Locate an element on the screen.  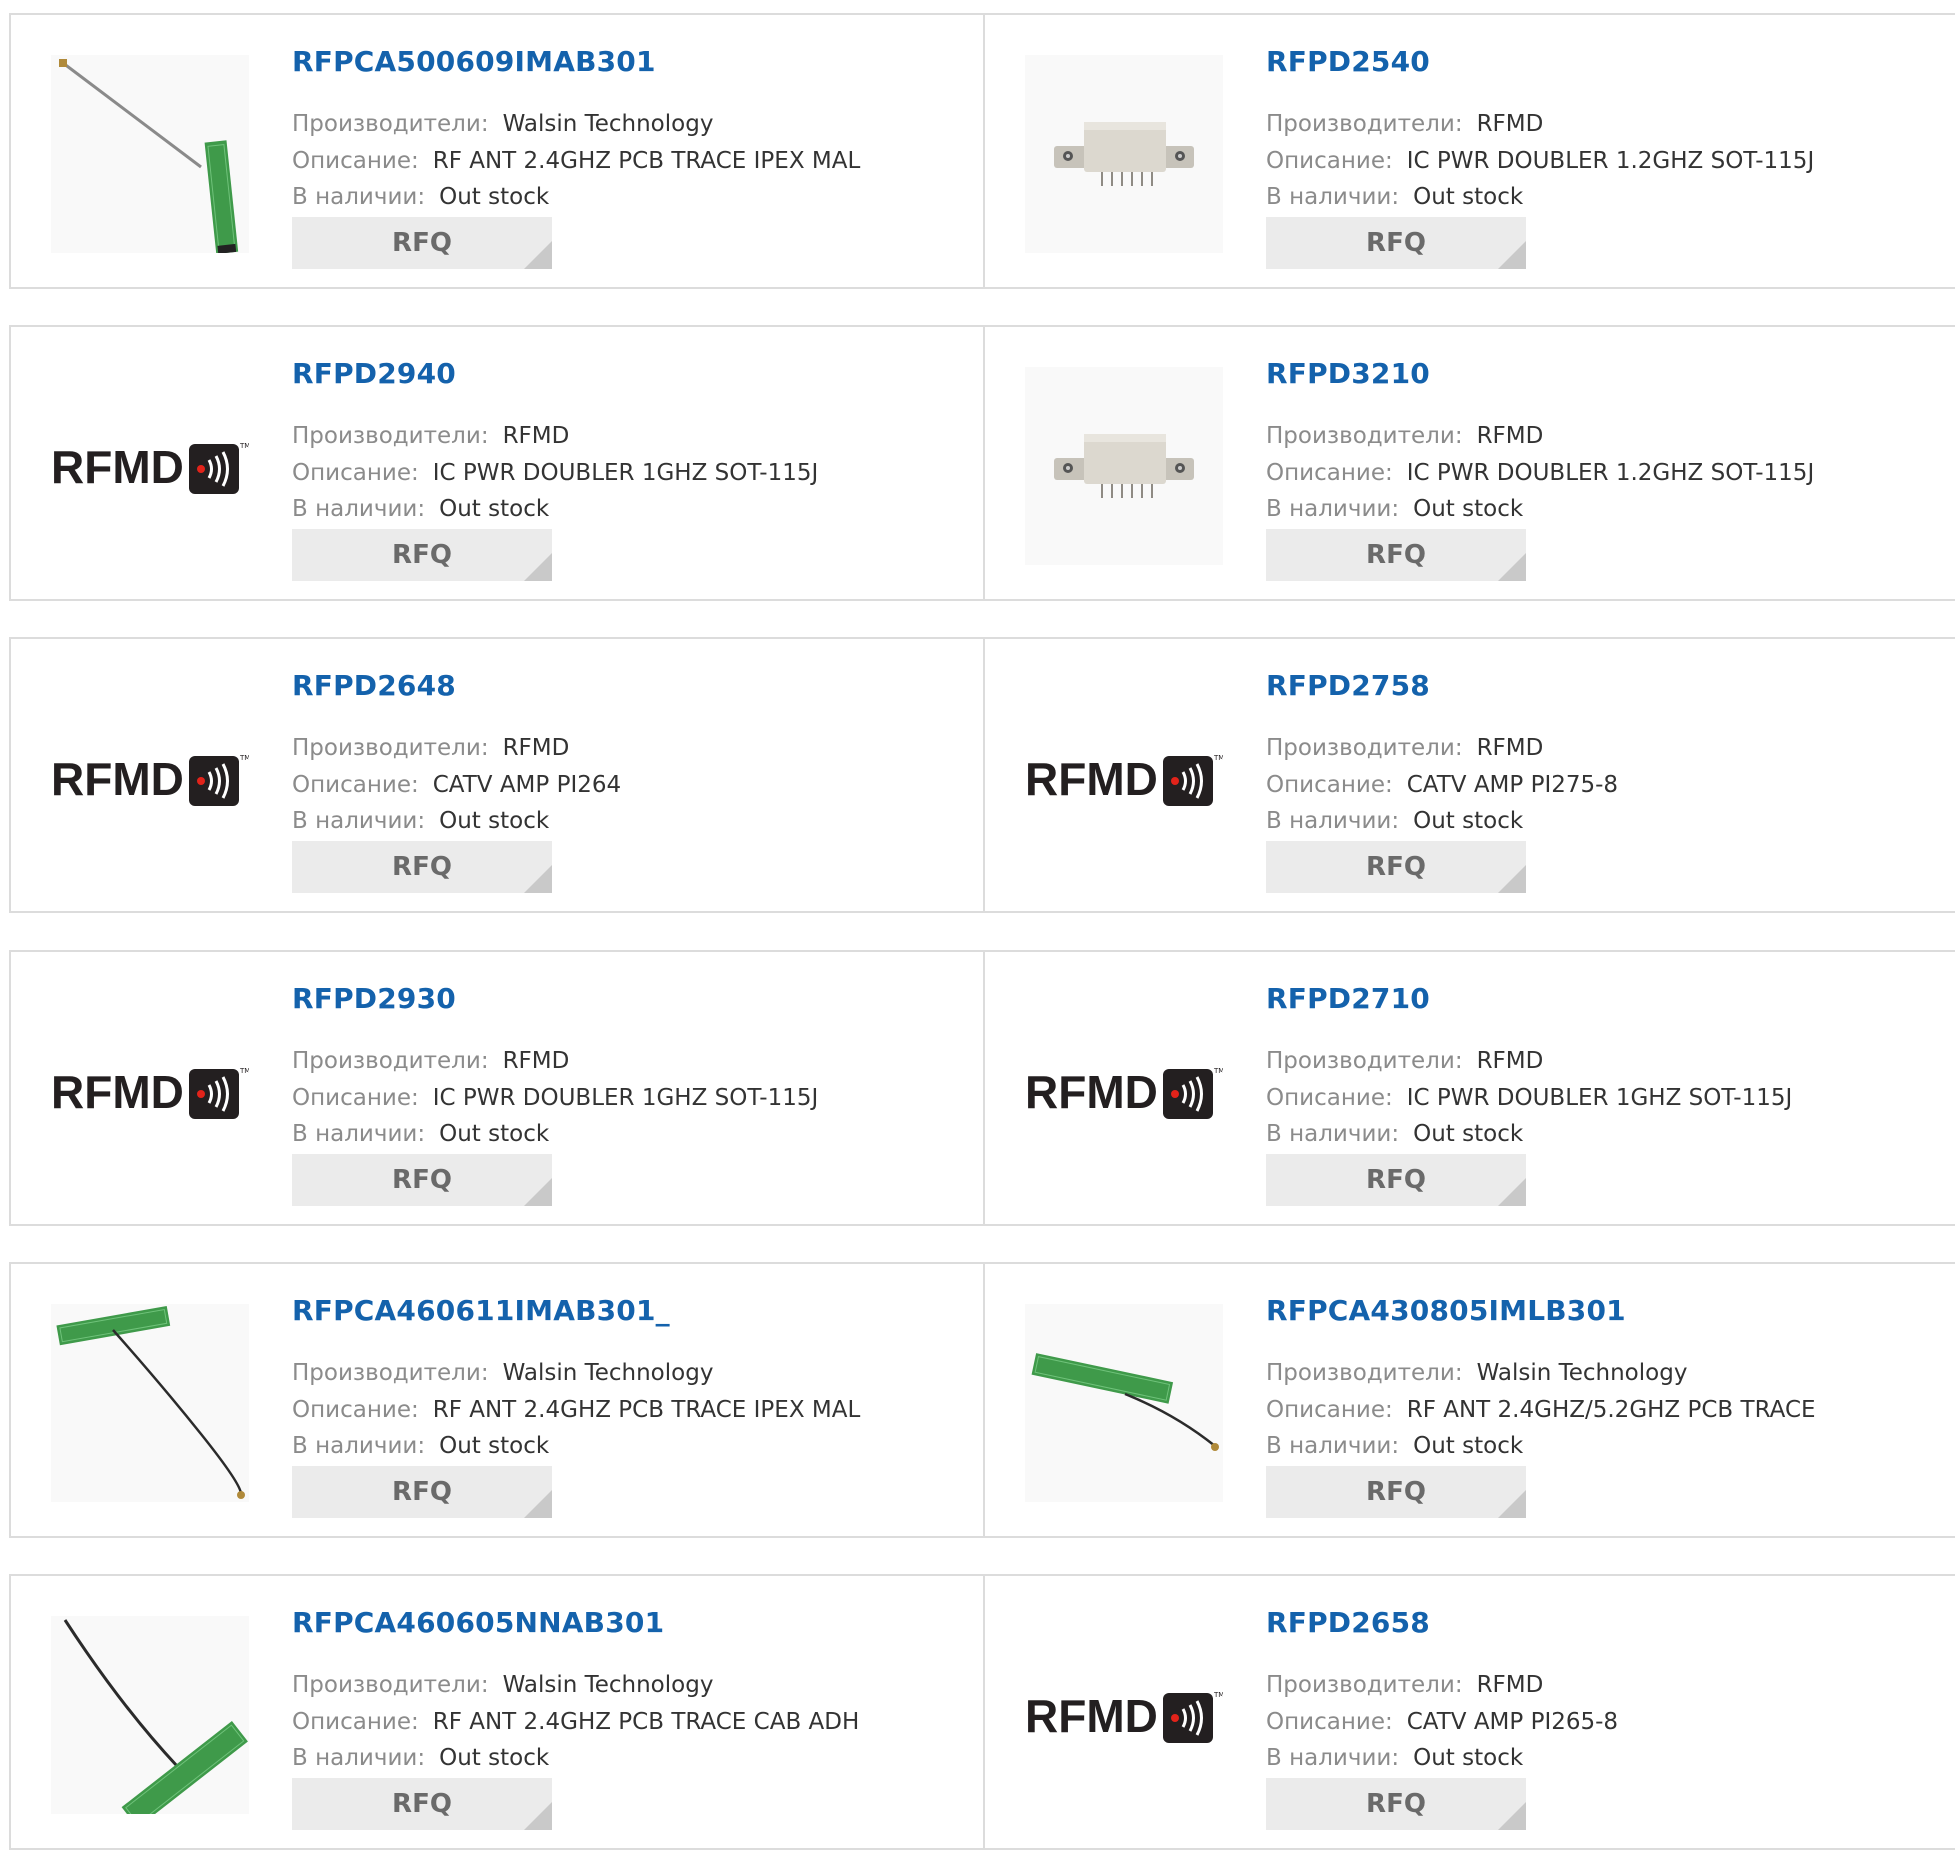
description-line: Описание: CATV AMP PI265-8 is located at coordinates (1442, 1722).